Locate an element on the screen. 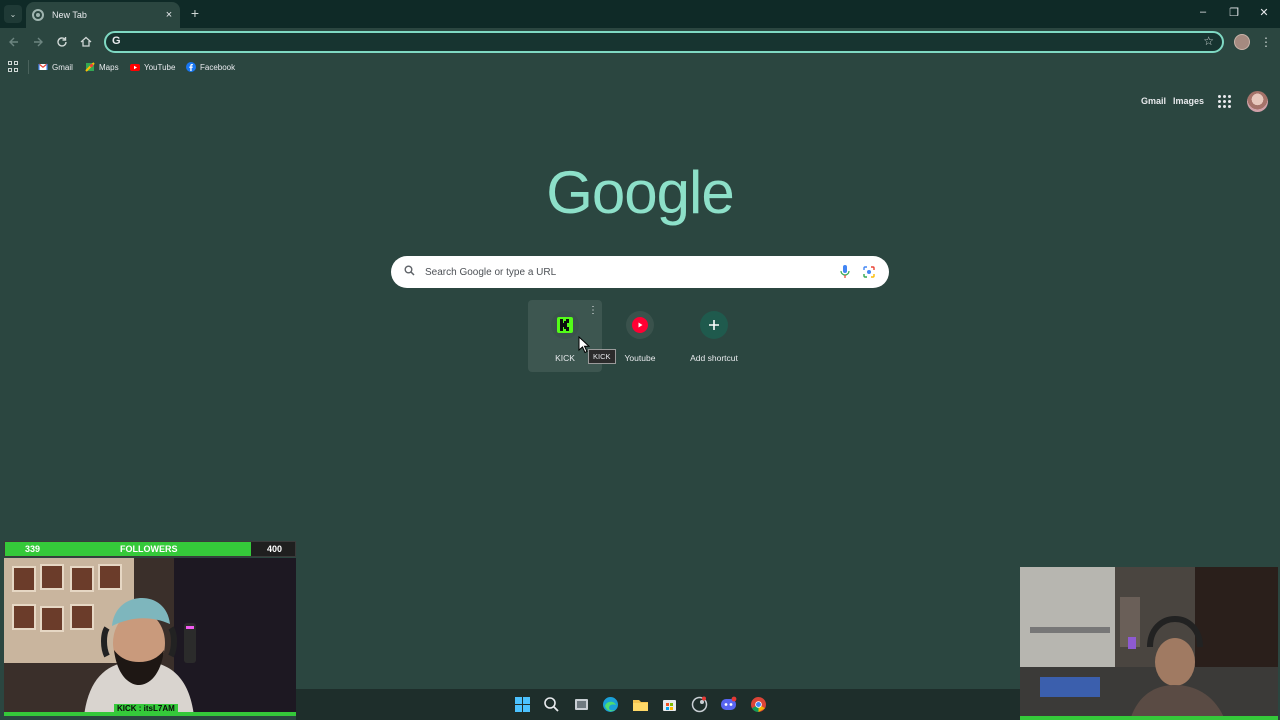 Image resolution: width=1280 pixels, height=720 pixels. tab-new-tab: New Tab × is located at coordinates (103, 15).